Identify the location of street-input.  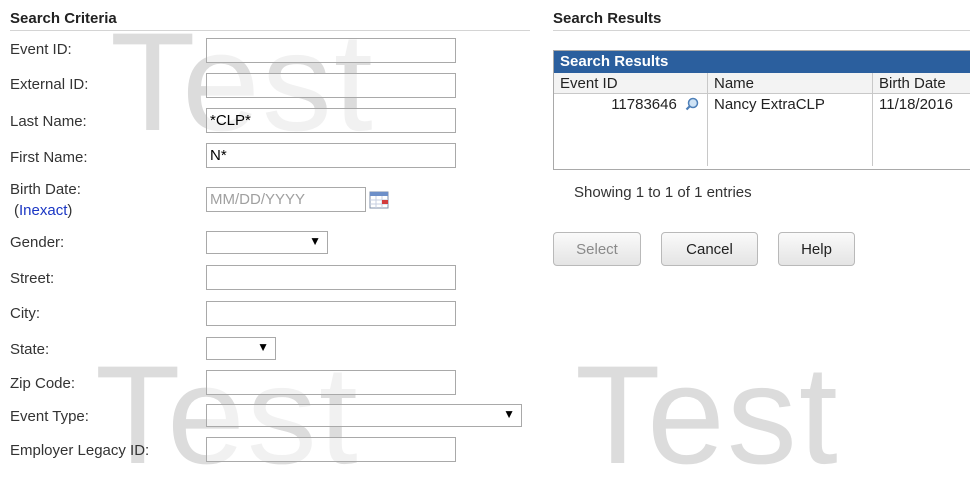
(331, 277).